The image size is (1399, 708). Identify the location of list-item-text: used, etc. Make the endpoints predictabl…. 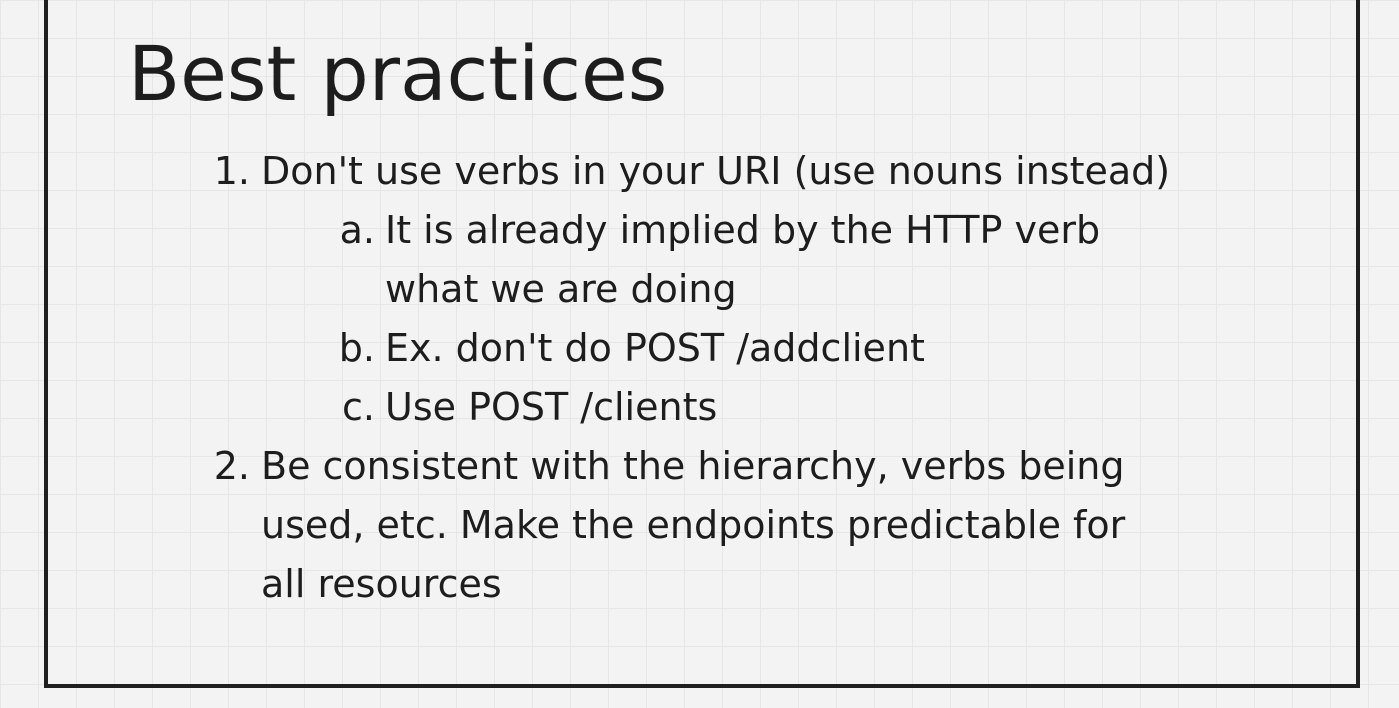
(693, 525).